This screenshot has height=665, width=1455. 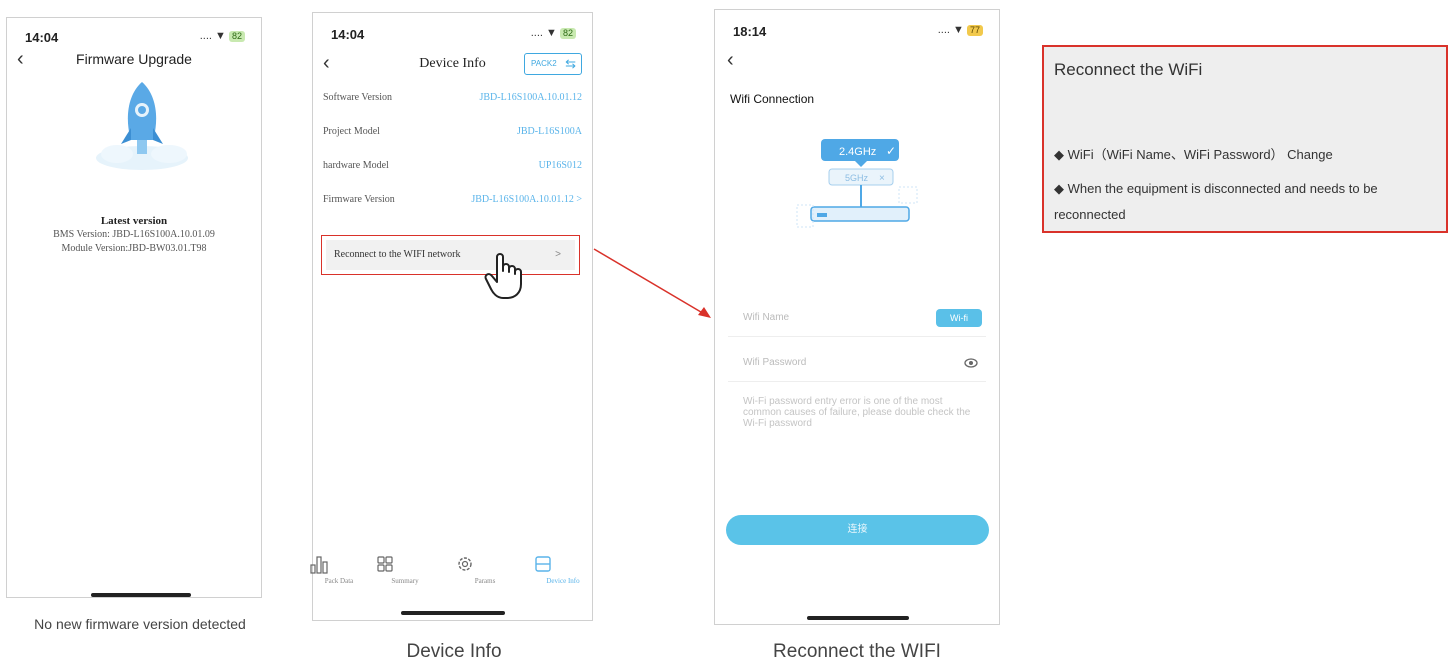 I want to click on back-chevron-icon: ‹, so click(x=730, y=60).